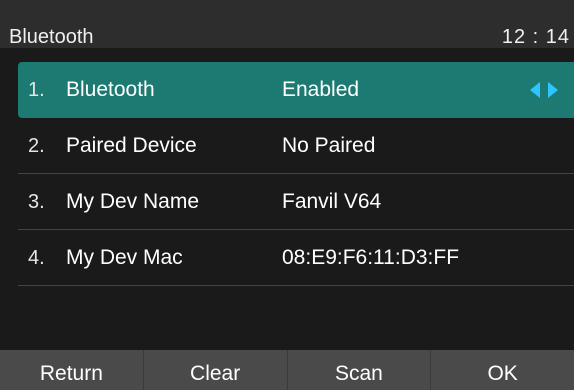 Image resolution: width=574 pixels, height=390 pixels. I want to click on item-label: Paired Device, so click(131, 145).